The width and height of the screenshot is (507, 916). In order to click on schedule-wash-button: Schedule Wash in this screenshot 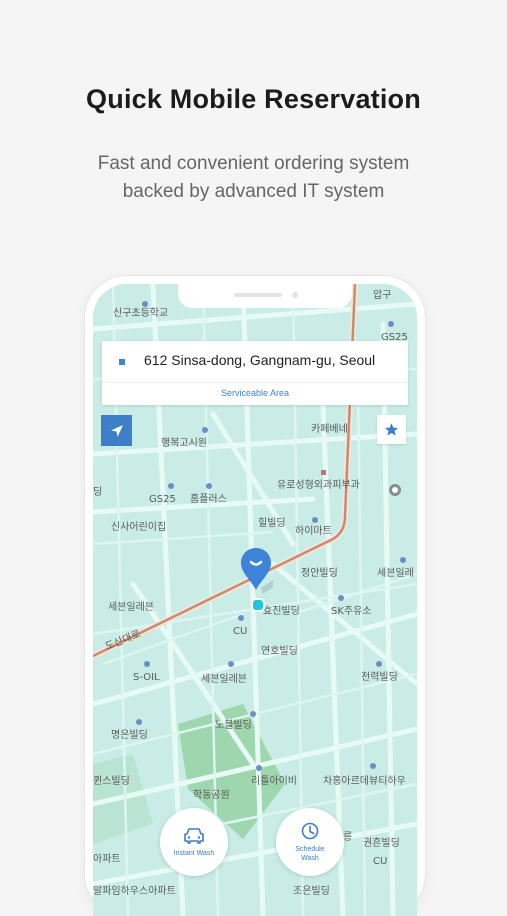, I will do `click(310, 842)`.